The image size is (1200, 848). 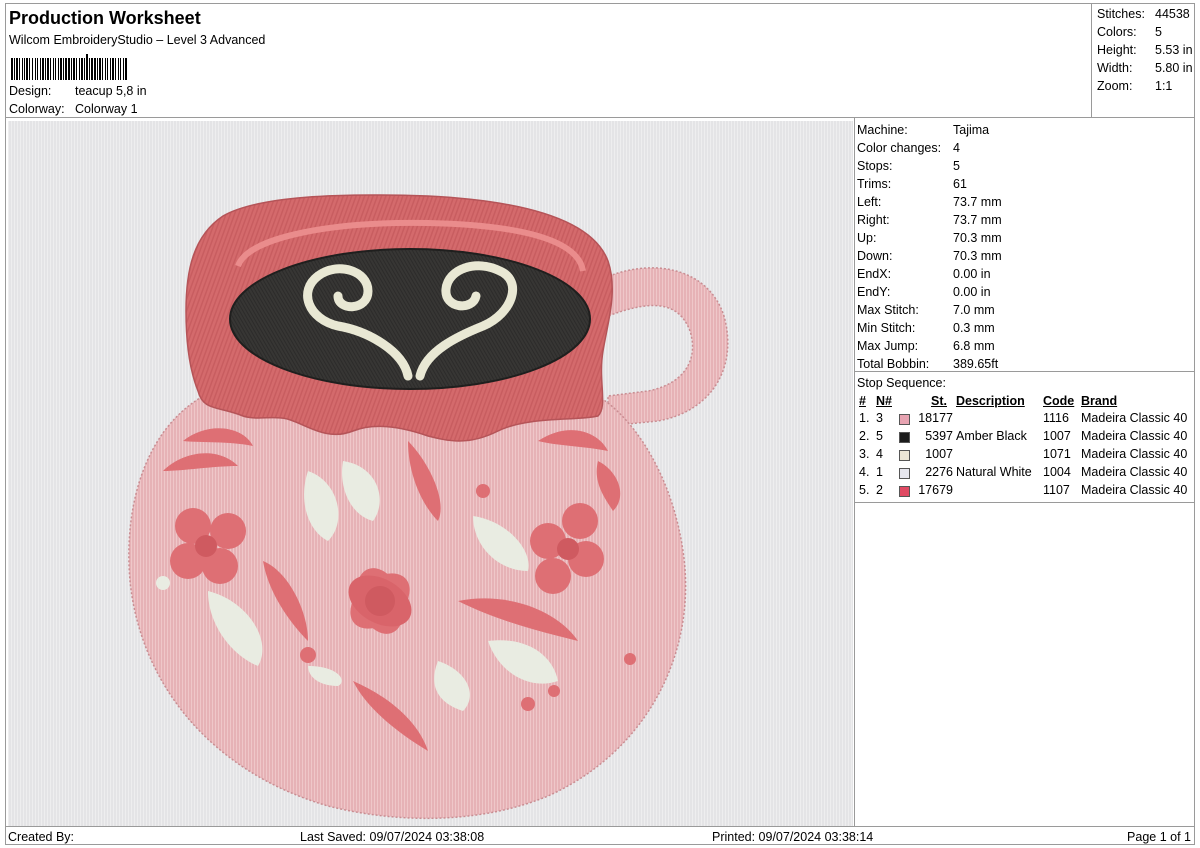 I want to click on cell-code: 1004, so click(x=1057, y=472).